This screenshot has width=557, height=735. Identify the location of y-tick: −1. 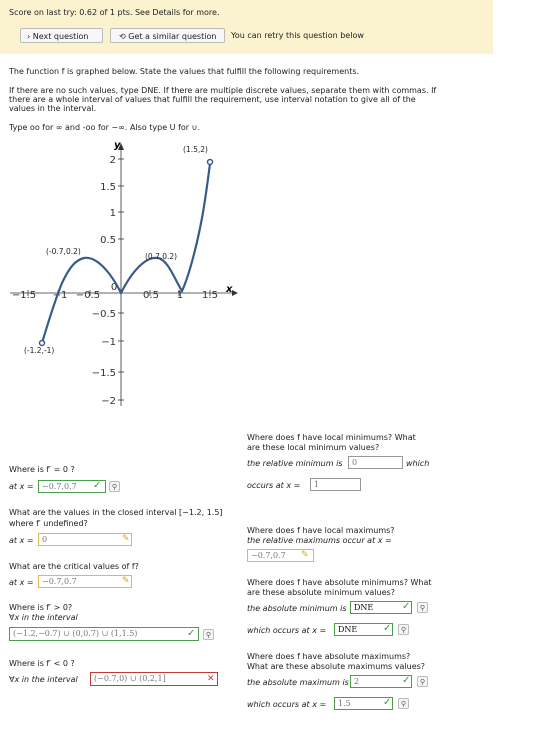
(108, 342).